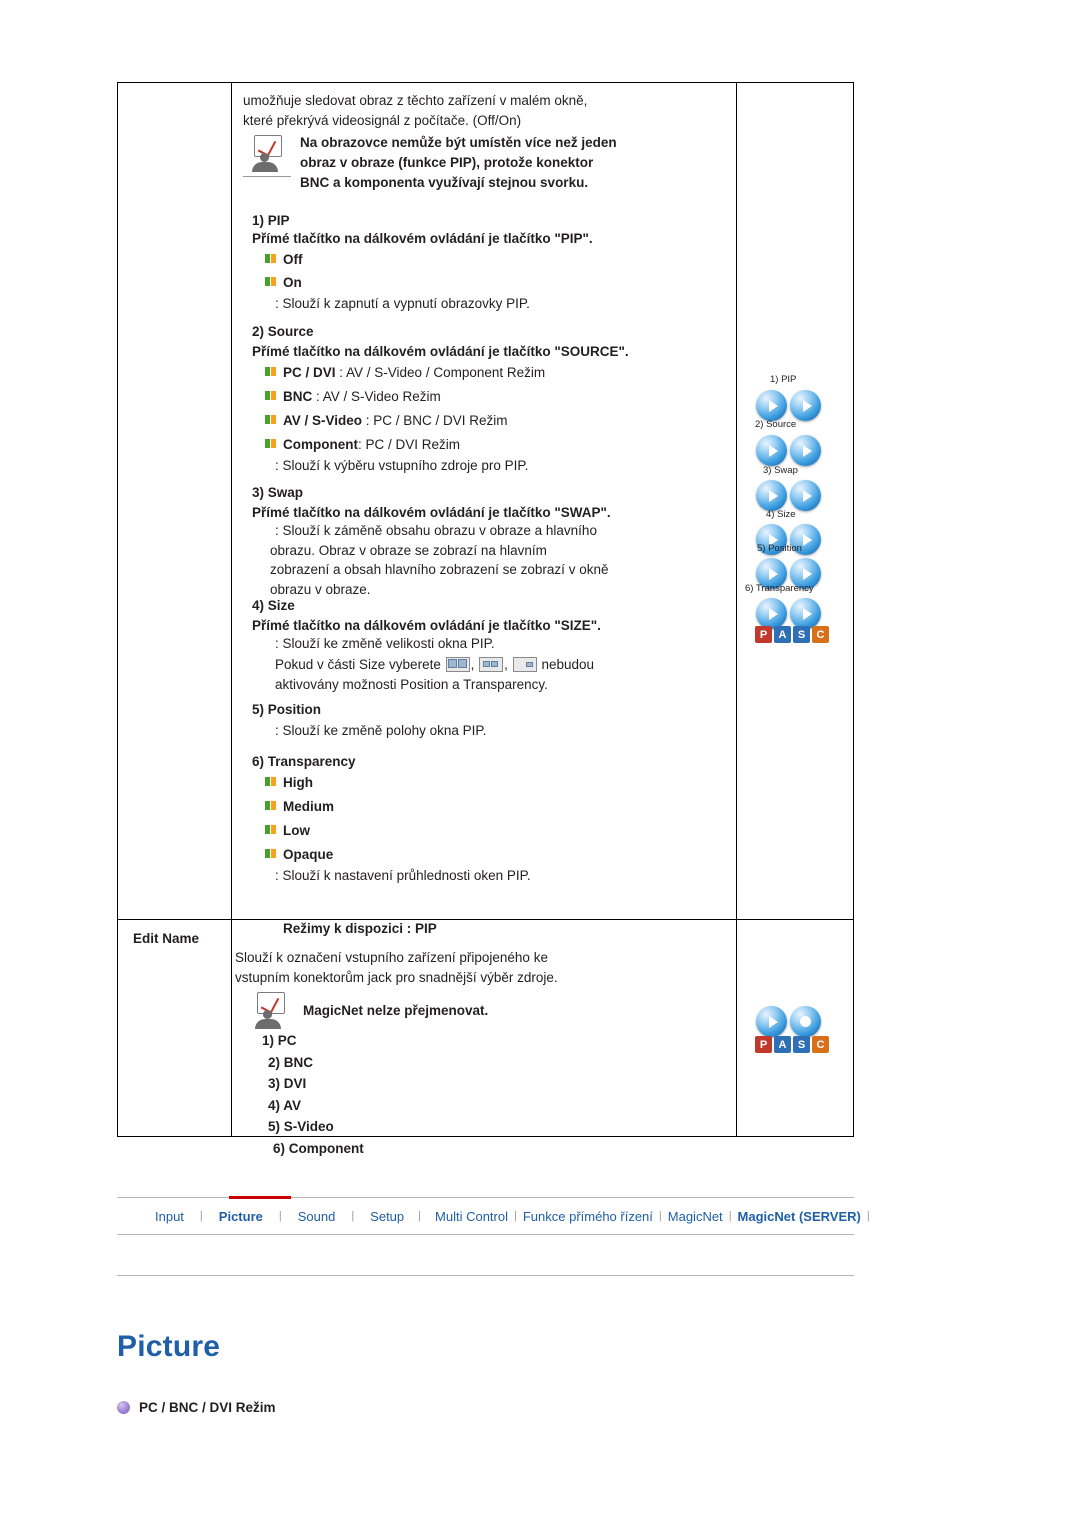  What do you see at coordinates (793, 1044) in the screenshot?
I see `pasc-indicator-bottom: P A S C` at bounding box center [793, 1044].